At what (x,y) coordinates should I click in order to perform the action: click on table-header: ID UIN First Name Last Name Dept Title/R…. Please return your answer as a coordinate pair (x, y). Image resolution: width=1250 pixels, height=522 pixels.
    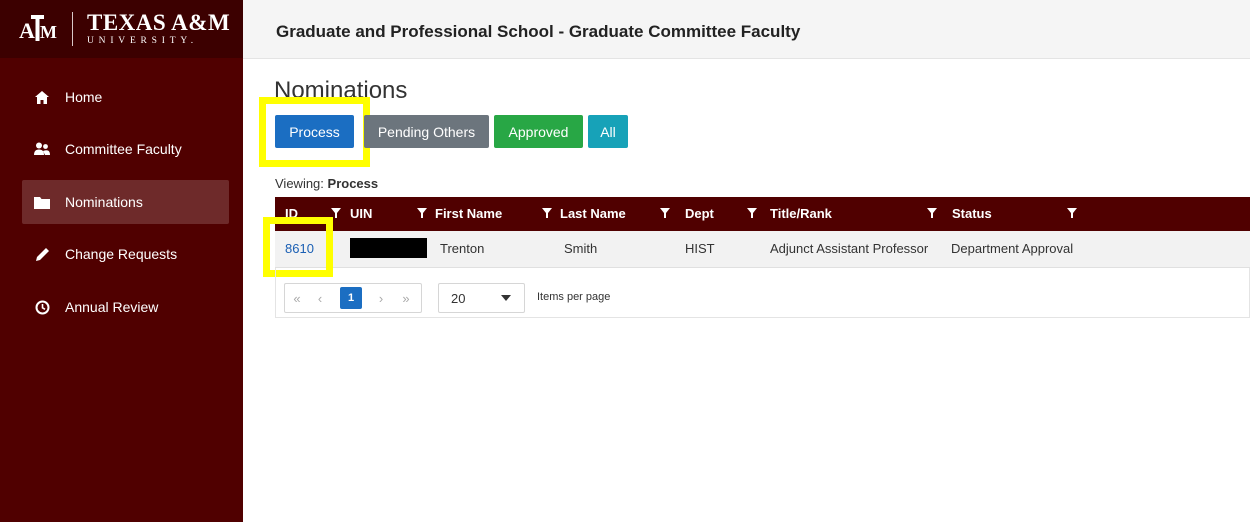
    Looking at the image, I should click on (762, 214).